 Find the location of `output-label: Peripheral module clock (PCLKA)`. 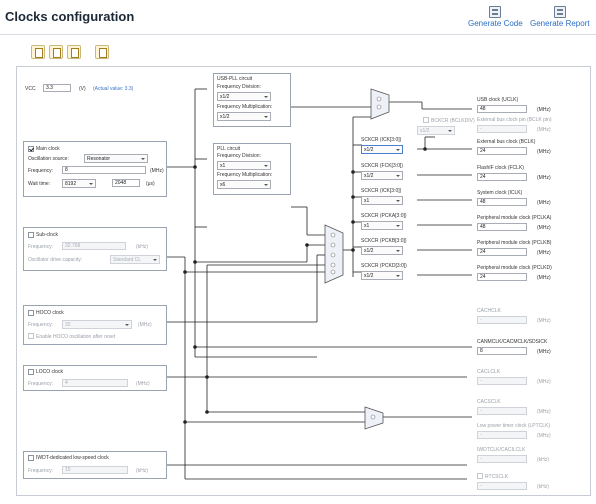

output-label: Peripheral module clock (PCLKA) is located at coordinates (514, 218).